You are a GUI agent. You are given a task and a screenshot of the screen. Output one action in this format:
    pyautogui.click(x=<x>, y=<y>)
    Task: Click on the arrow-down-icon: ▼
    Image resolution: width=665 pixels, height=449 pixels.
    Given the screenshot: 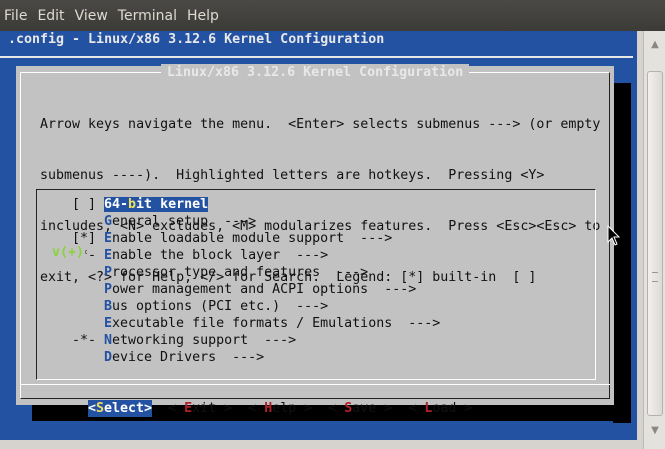 What is the action you would take?
    pyautogui.click(x=655, y=431)
    